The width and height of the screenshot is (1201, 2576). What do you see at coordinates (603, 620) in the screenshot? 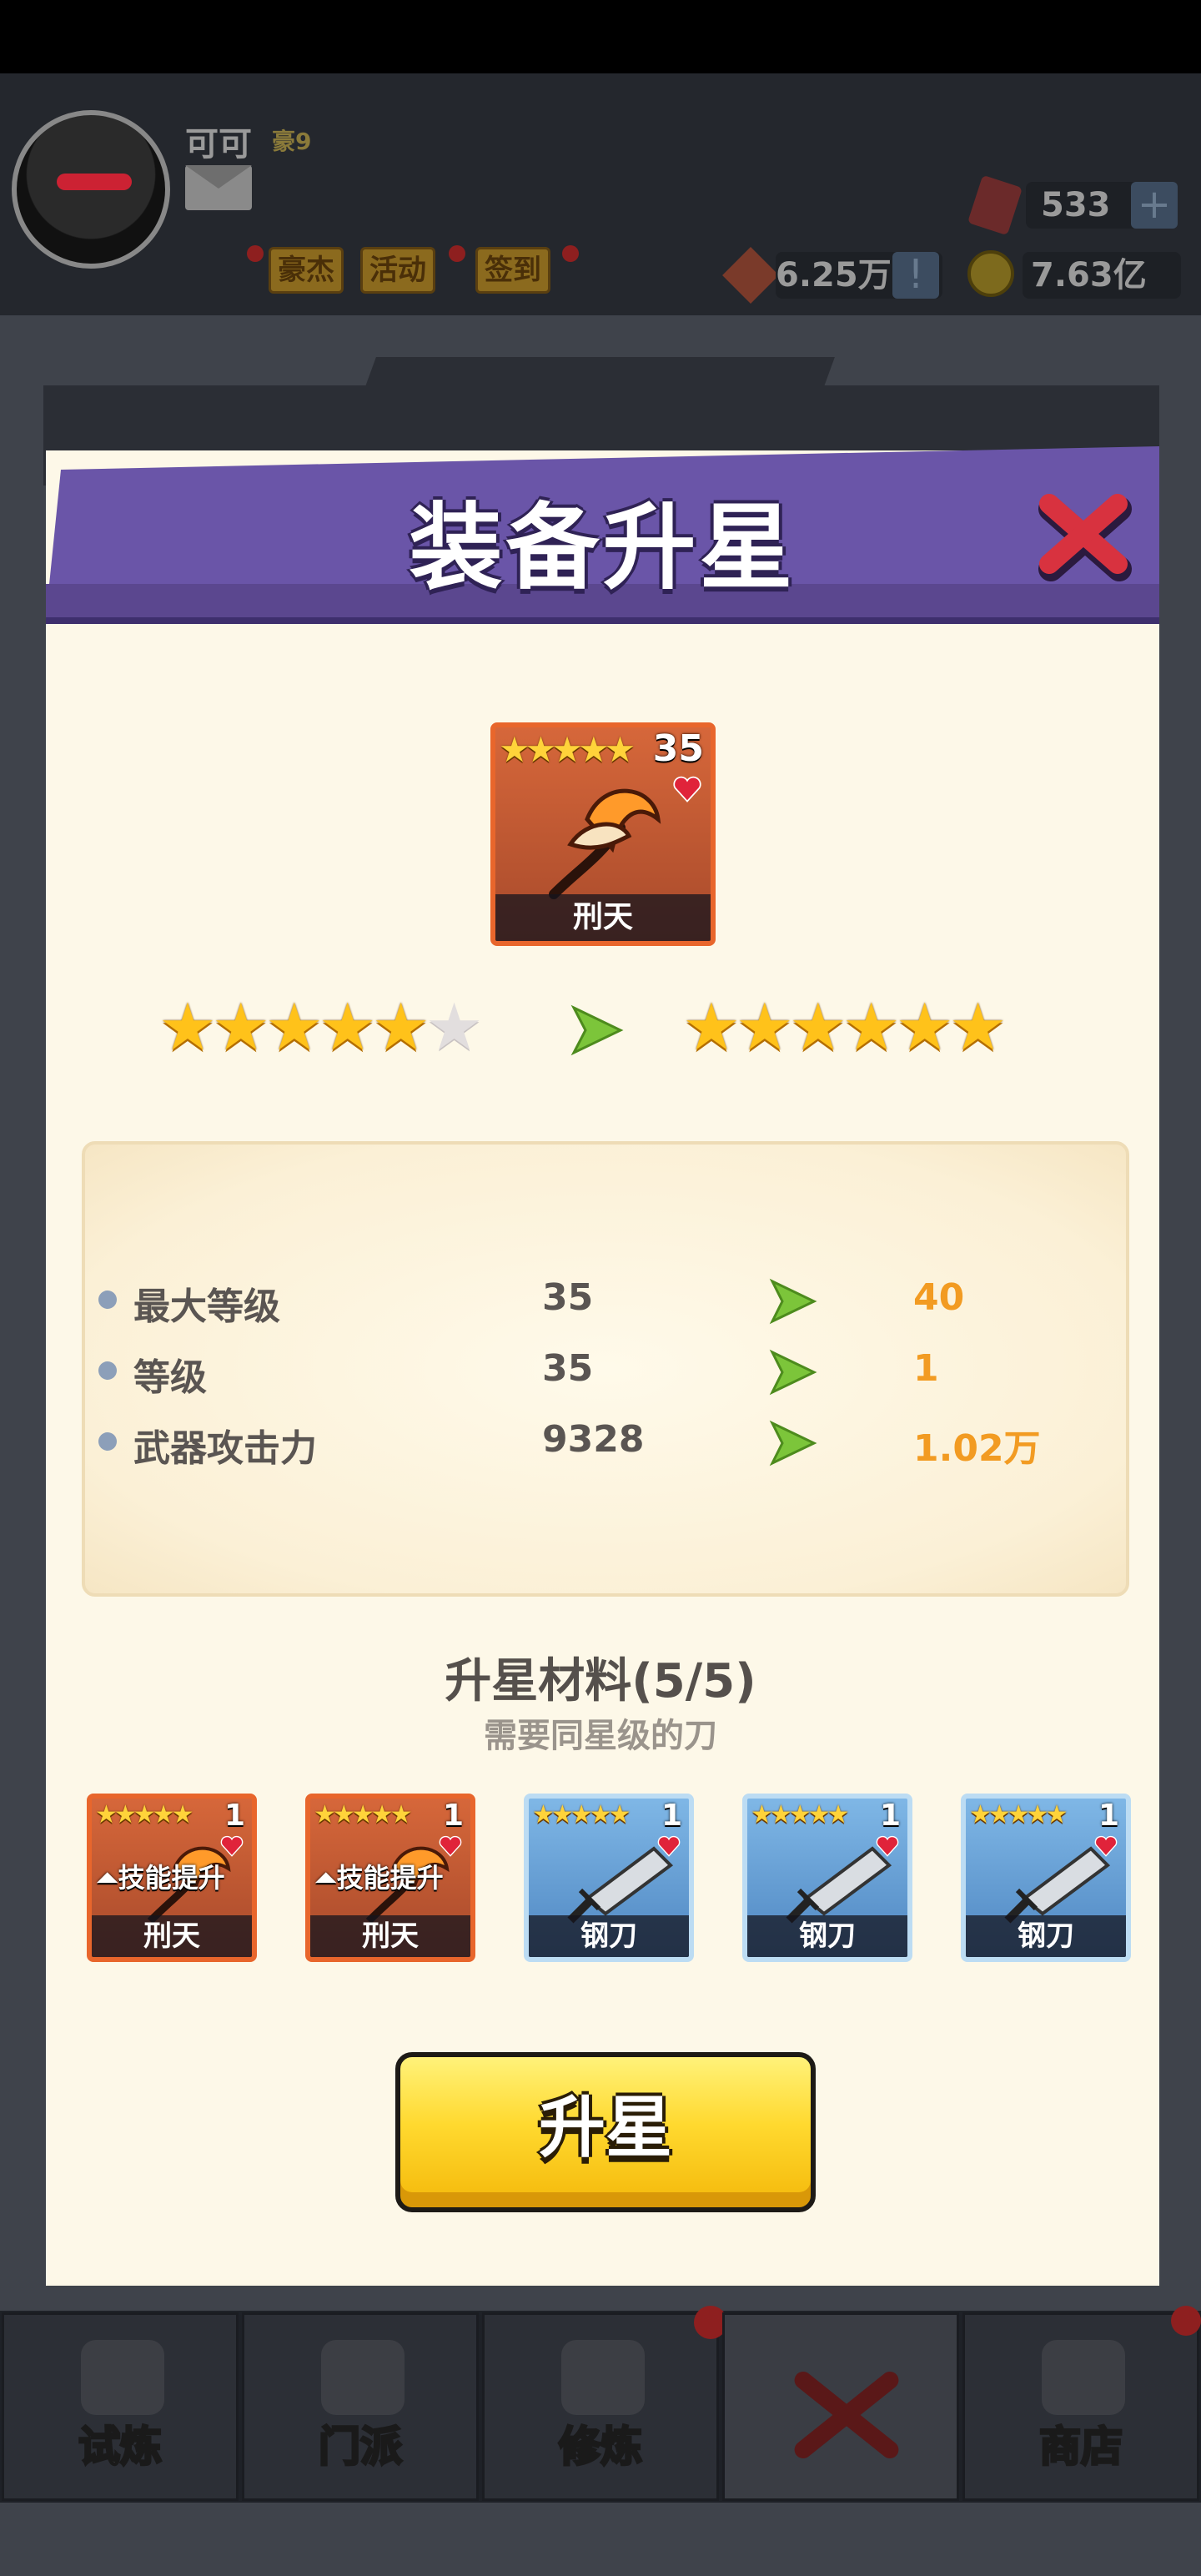
I see `header-underline` at bounding box center [603, 620].